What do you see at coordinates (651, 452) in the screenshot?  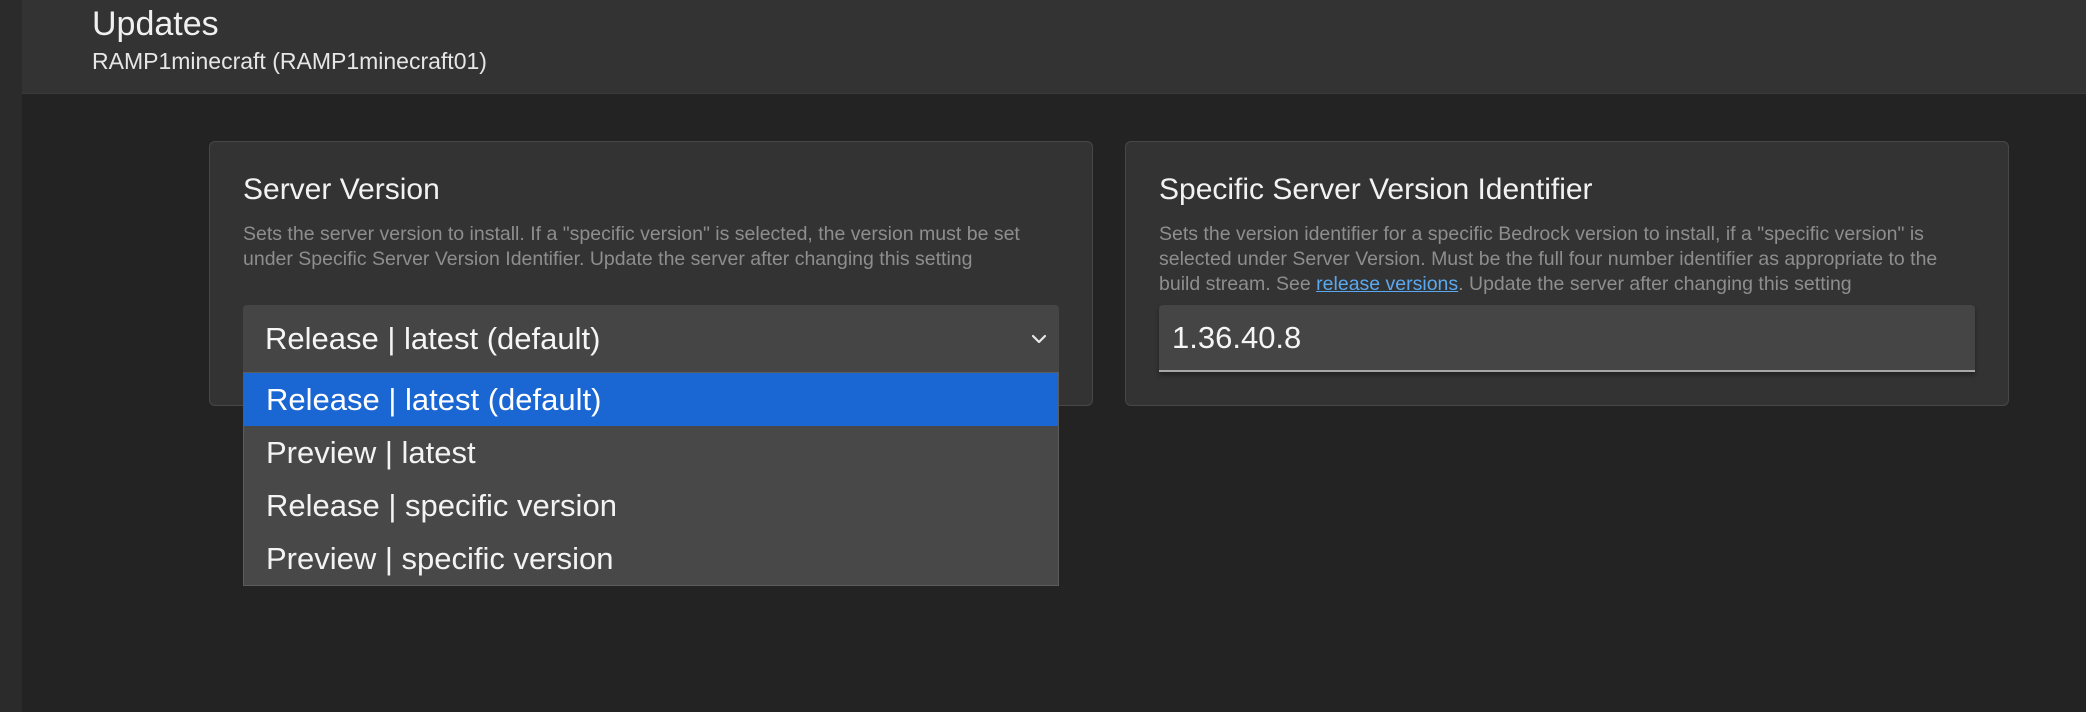 I see `dropdown-option-preview-latest: Preview | latest` at bounding box center [651, 452].